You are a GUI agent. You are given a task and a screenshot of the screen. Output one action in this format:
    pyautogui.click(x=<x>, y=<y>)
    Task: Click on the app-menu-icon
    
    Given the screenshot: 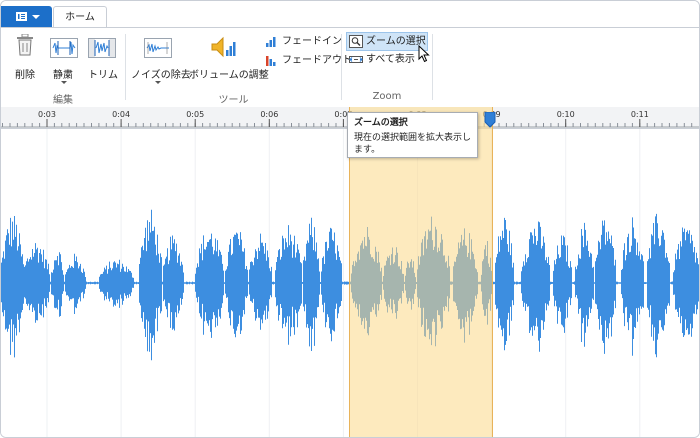 What is the action you would take?
    pyautogui.click(x=21, y=16)
    